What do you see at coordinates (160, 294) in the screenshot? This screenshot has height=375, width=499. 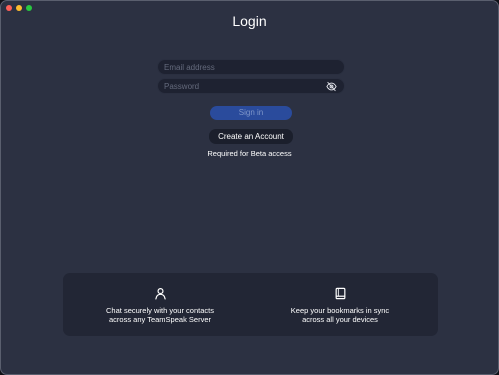 I see `person-icon` at bounding box center [160, 294].